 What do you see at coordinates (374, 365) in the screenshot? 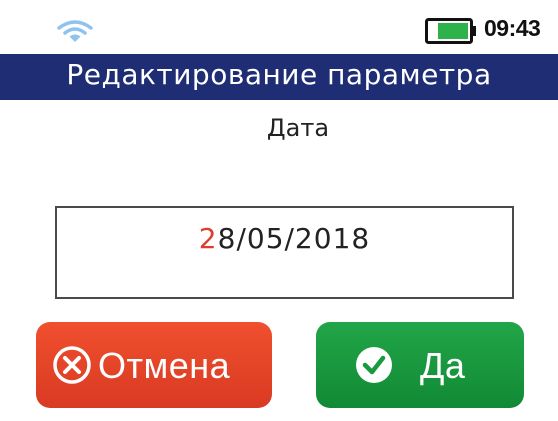
I see `check-circle-icon` at bounding box center [374, 365].